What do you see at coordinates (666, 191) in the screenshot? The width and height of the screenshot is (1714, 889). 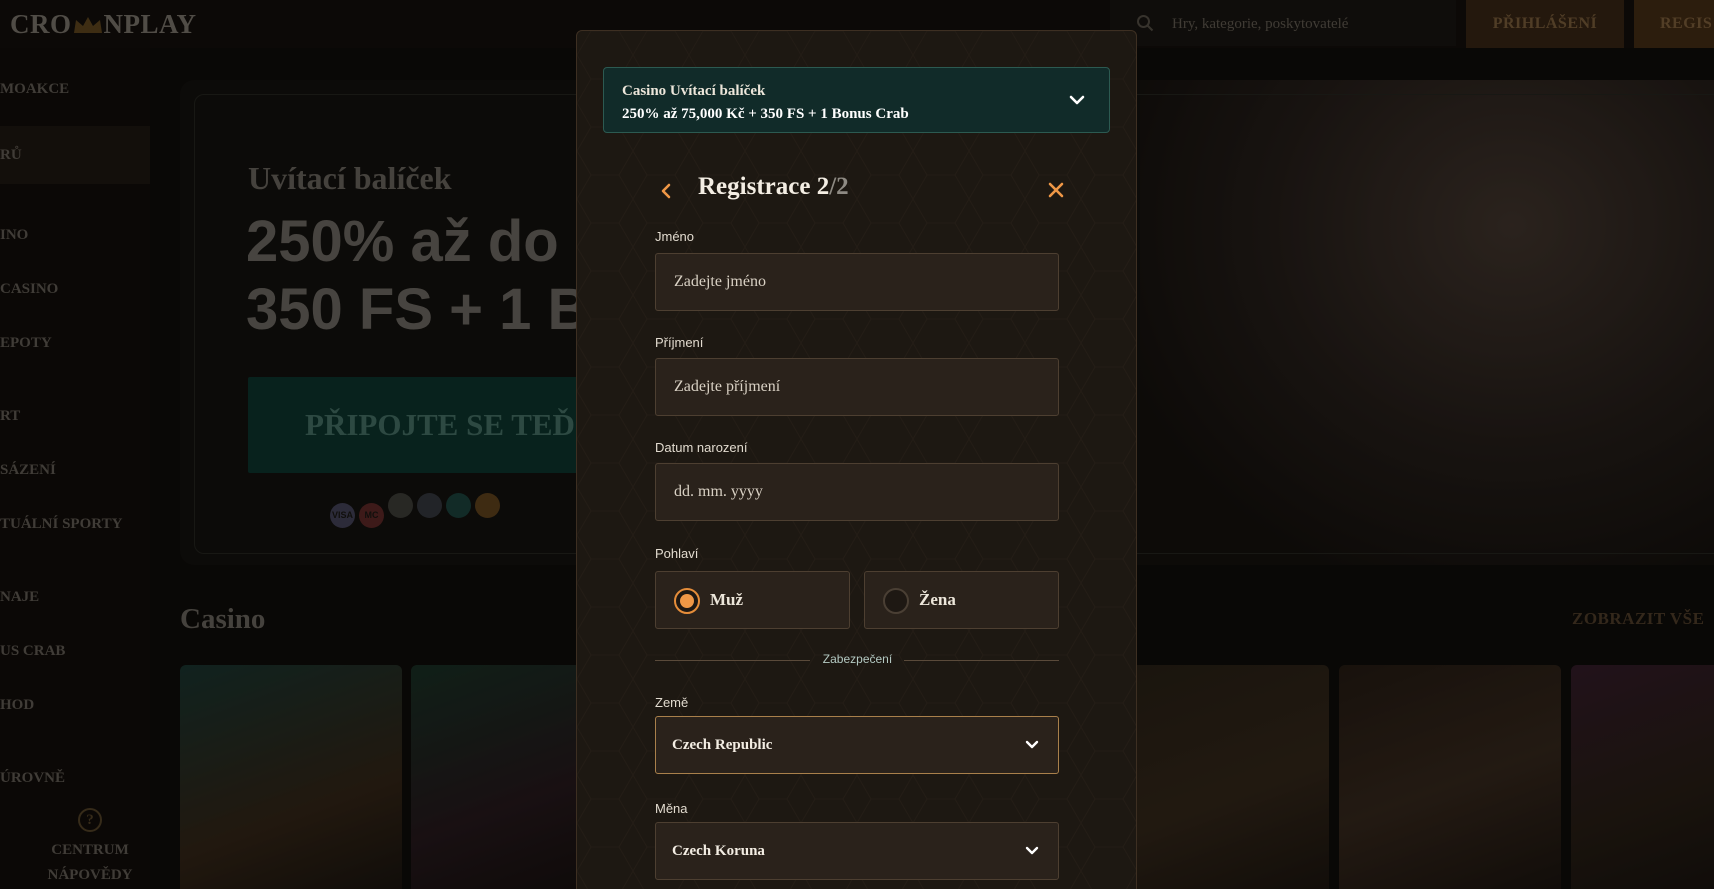 I see `back-arrow-icon` at bounding box center [666, 191].